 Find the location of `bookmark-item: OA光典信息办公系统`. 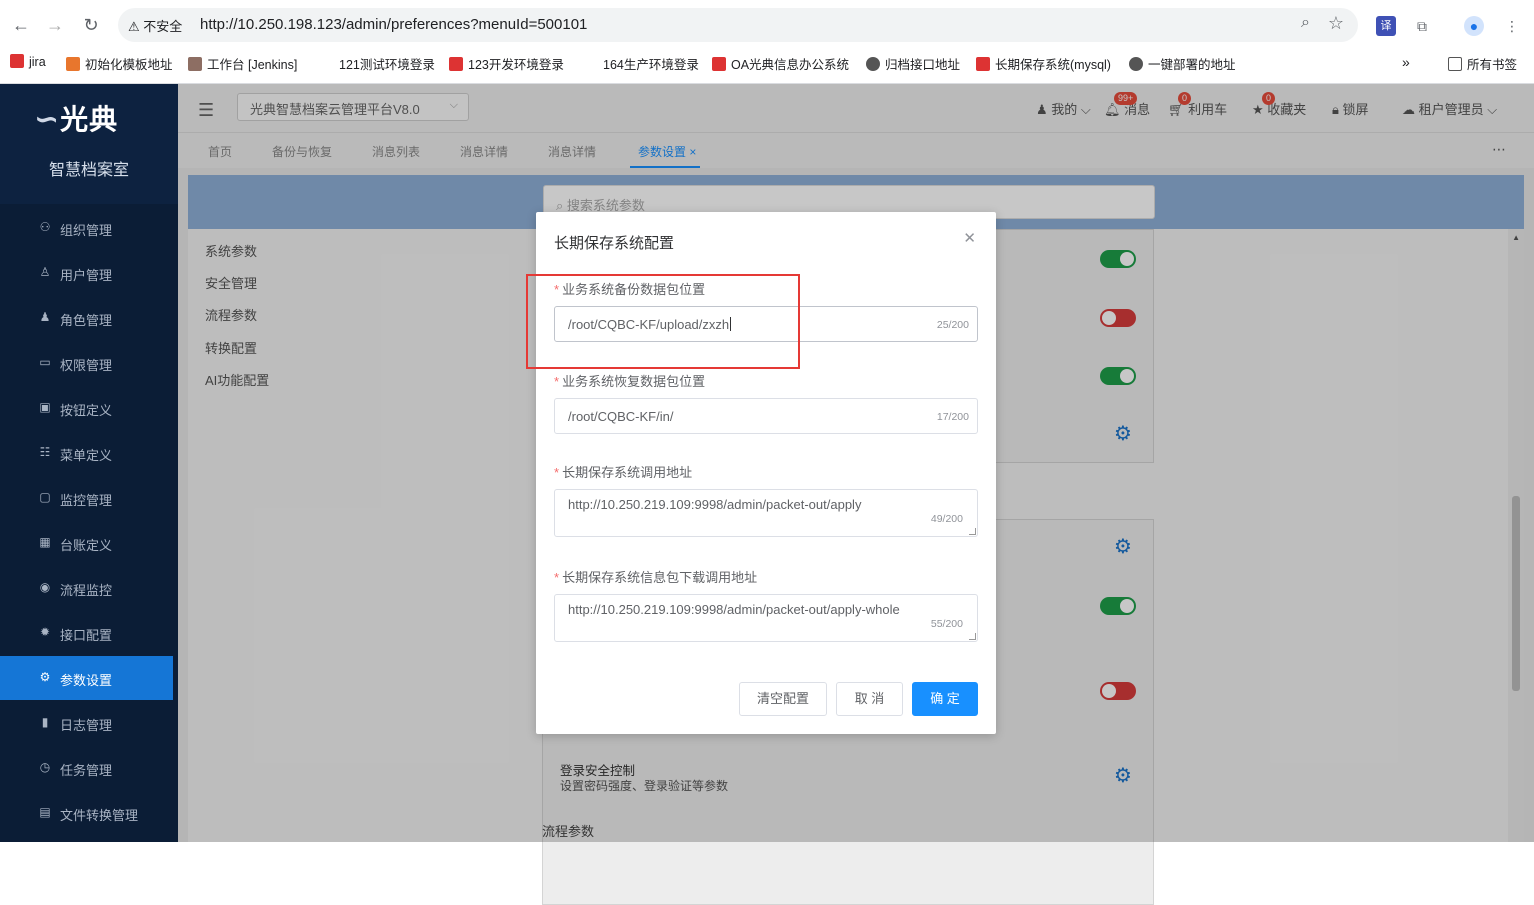

bookmark-item: OA光典信息办公系统 is located at coordinates (780, 63).